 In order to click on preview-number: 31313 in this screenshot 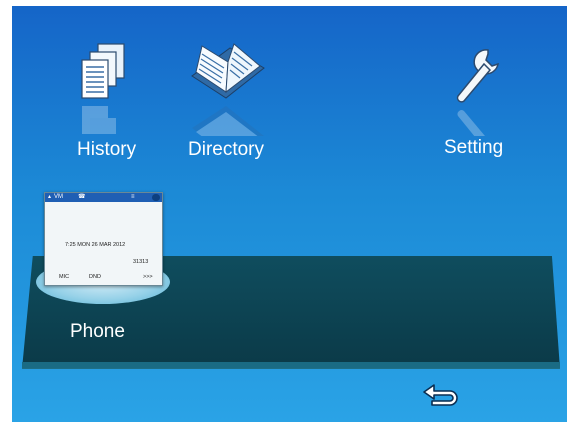, I will do `click(141, 262)`.